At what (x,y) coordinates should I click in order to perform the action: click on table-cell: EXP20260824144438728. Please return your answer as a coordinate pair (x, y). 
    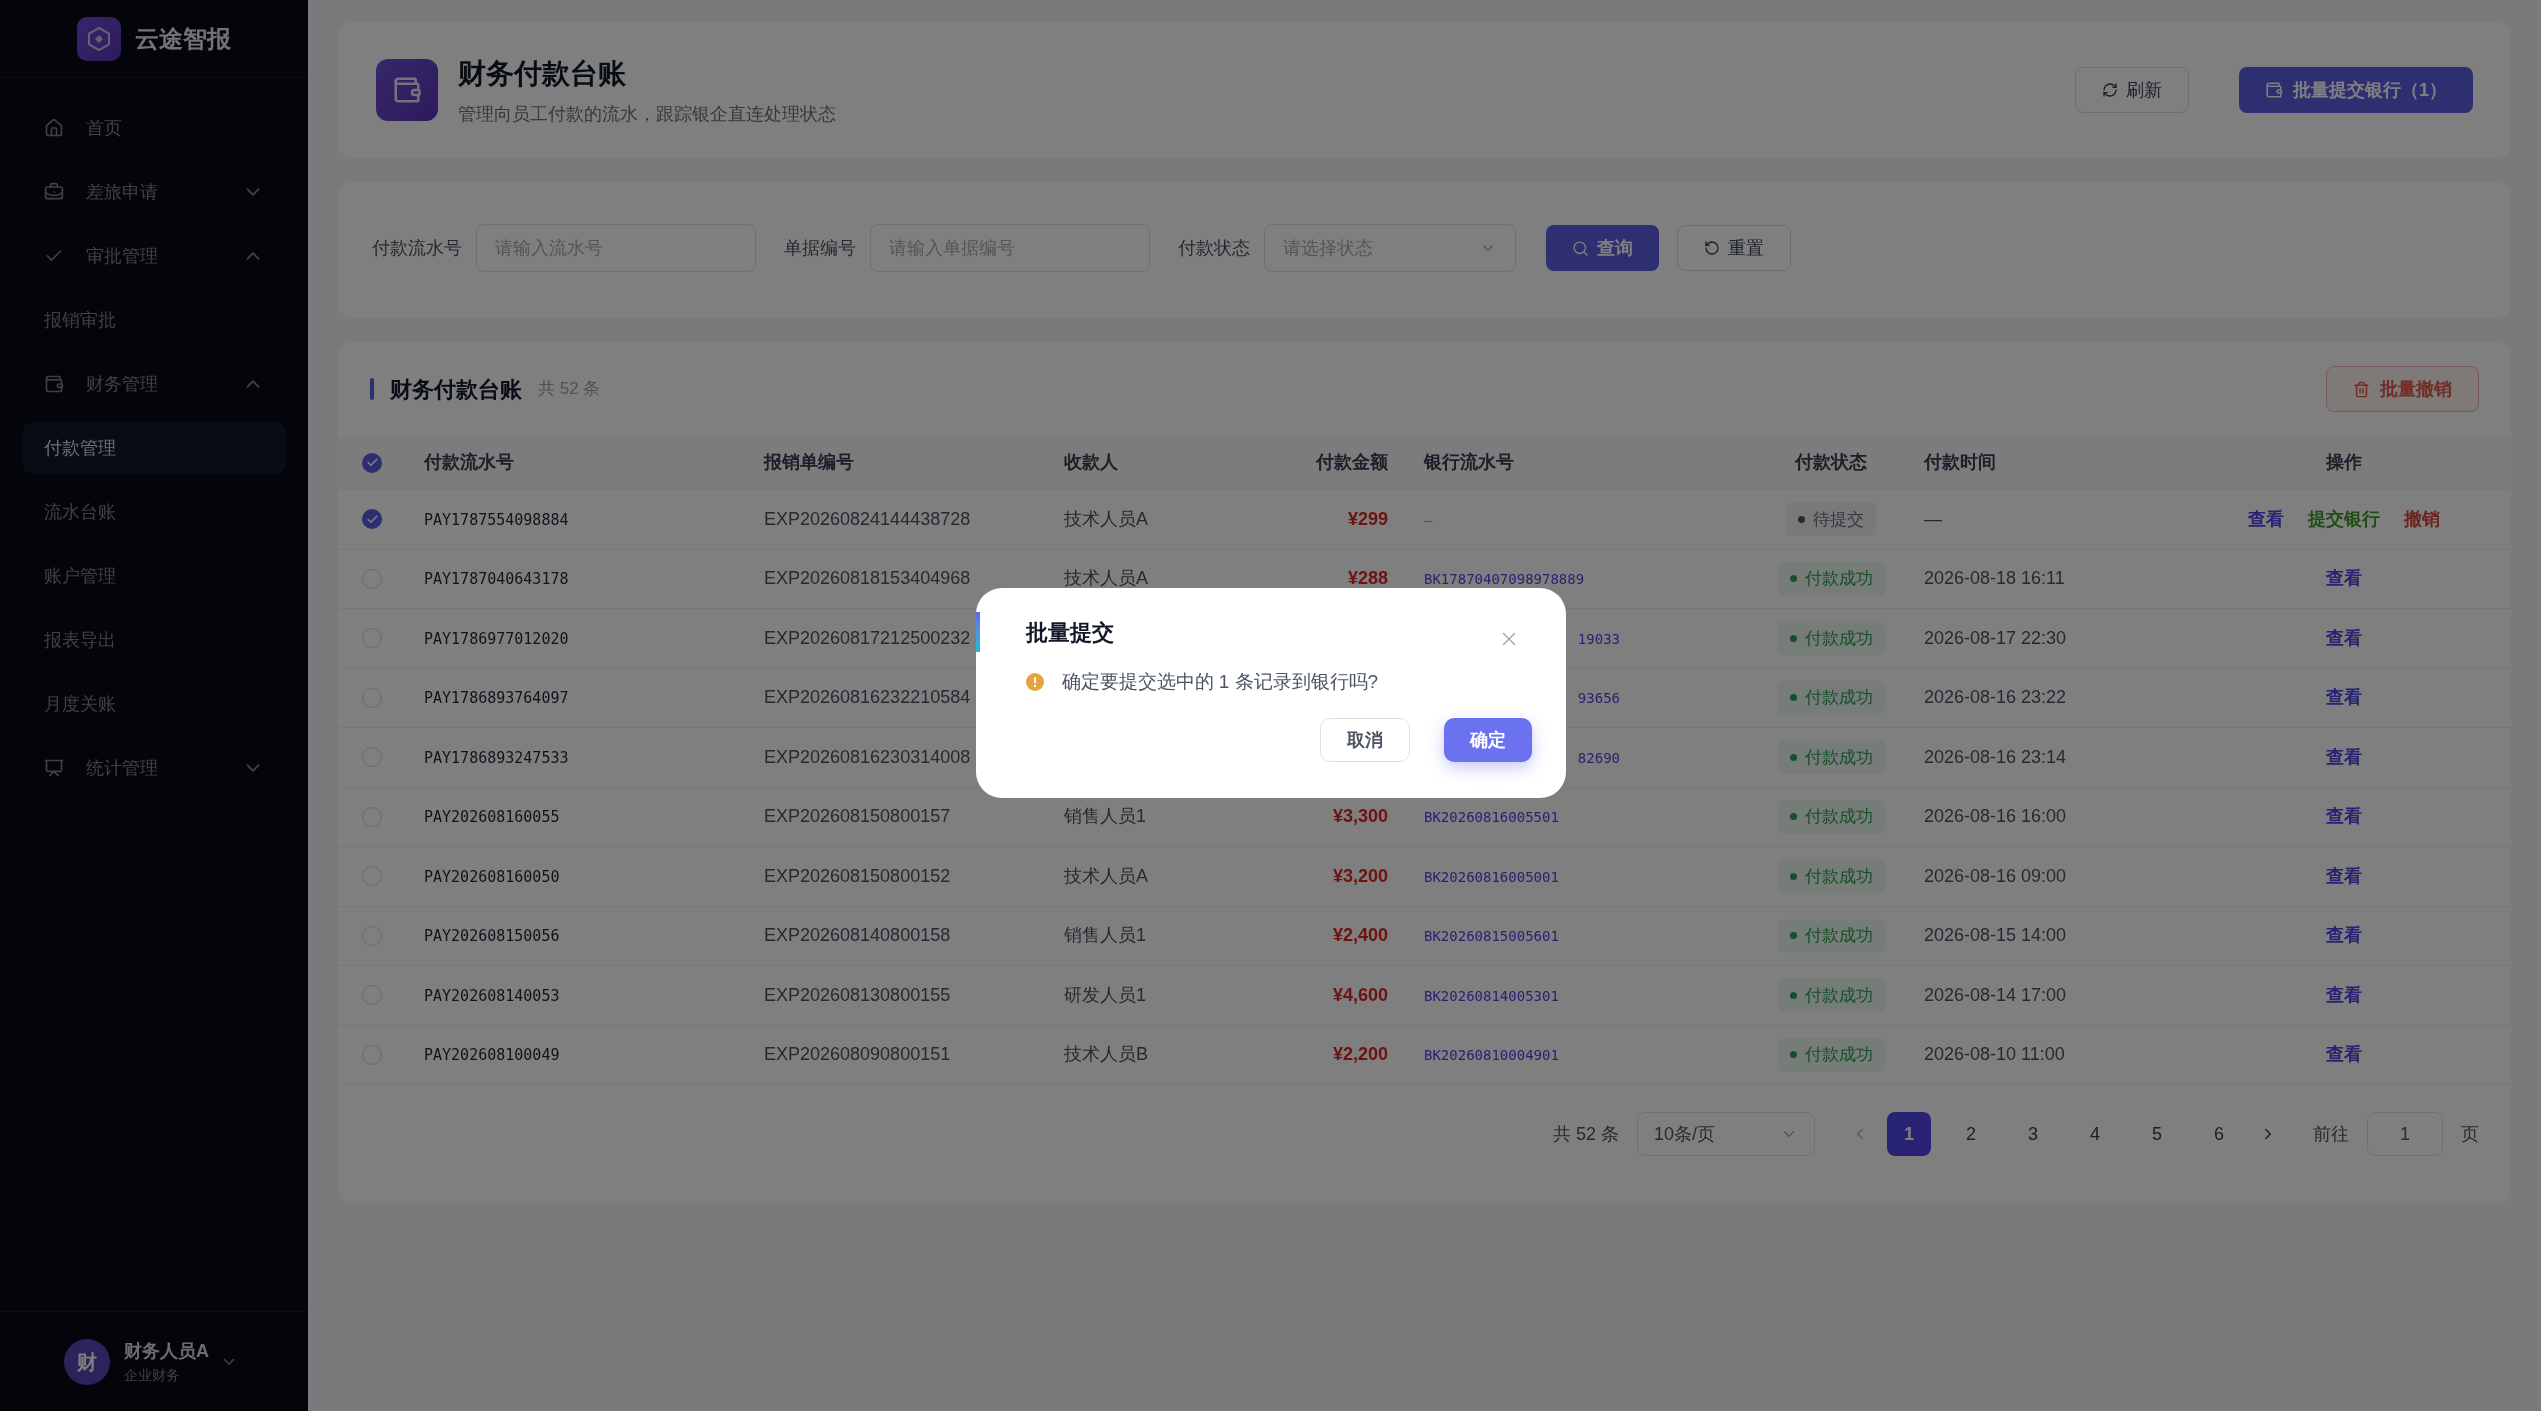
    Looking at the image, I should click on (867, 518).